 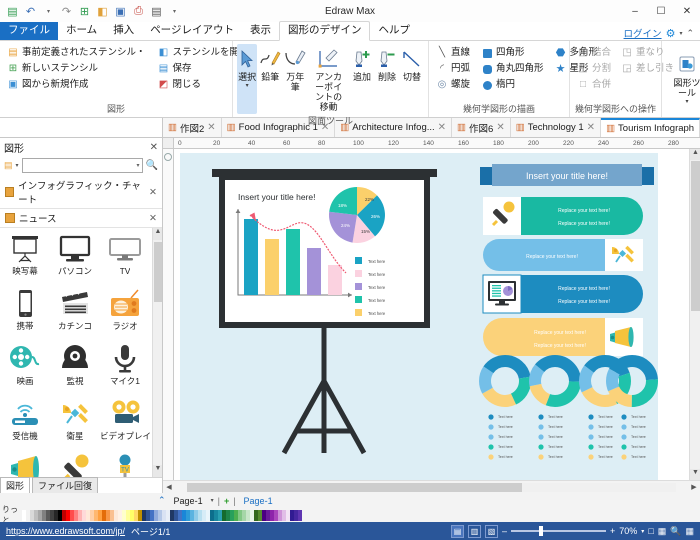 What do you see at coordinates (81, 218) in the screenshot?
I see `stencil-news: ニュース ✕` at bounding box center [81, 218].